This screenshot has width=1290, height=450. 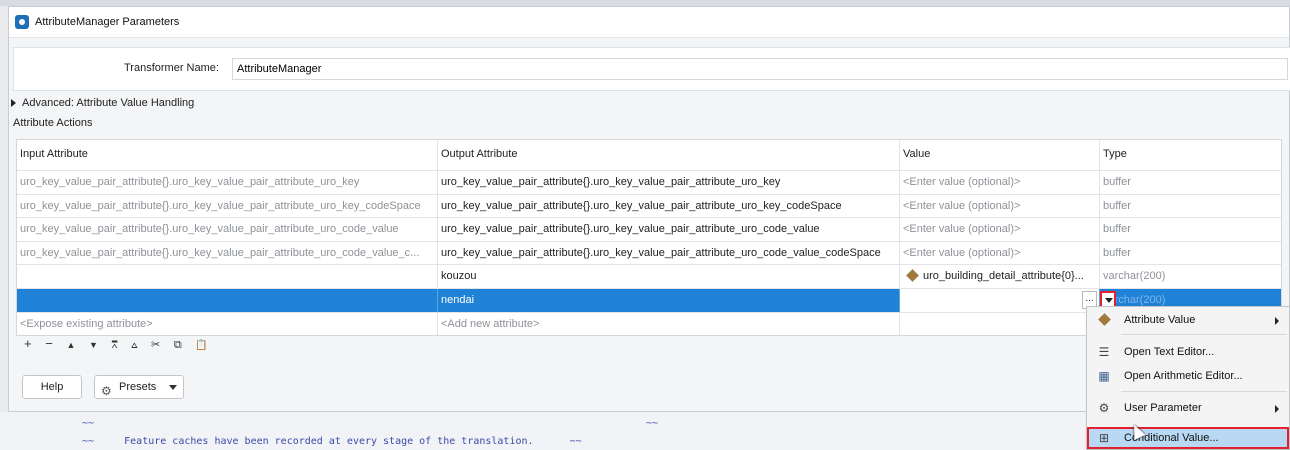 I want to click on transformer-name-panel: Transformer Name:, so click(x=651, y=69).